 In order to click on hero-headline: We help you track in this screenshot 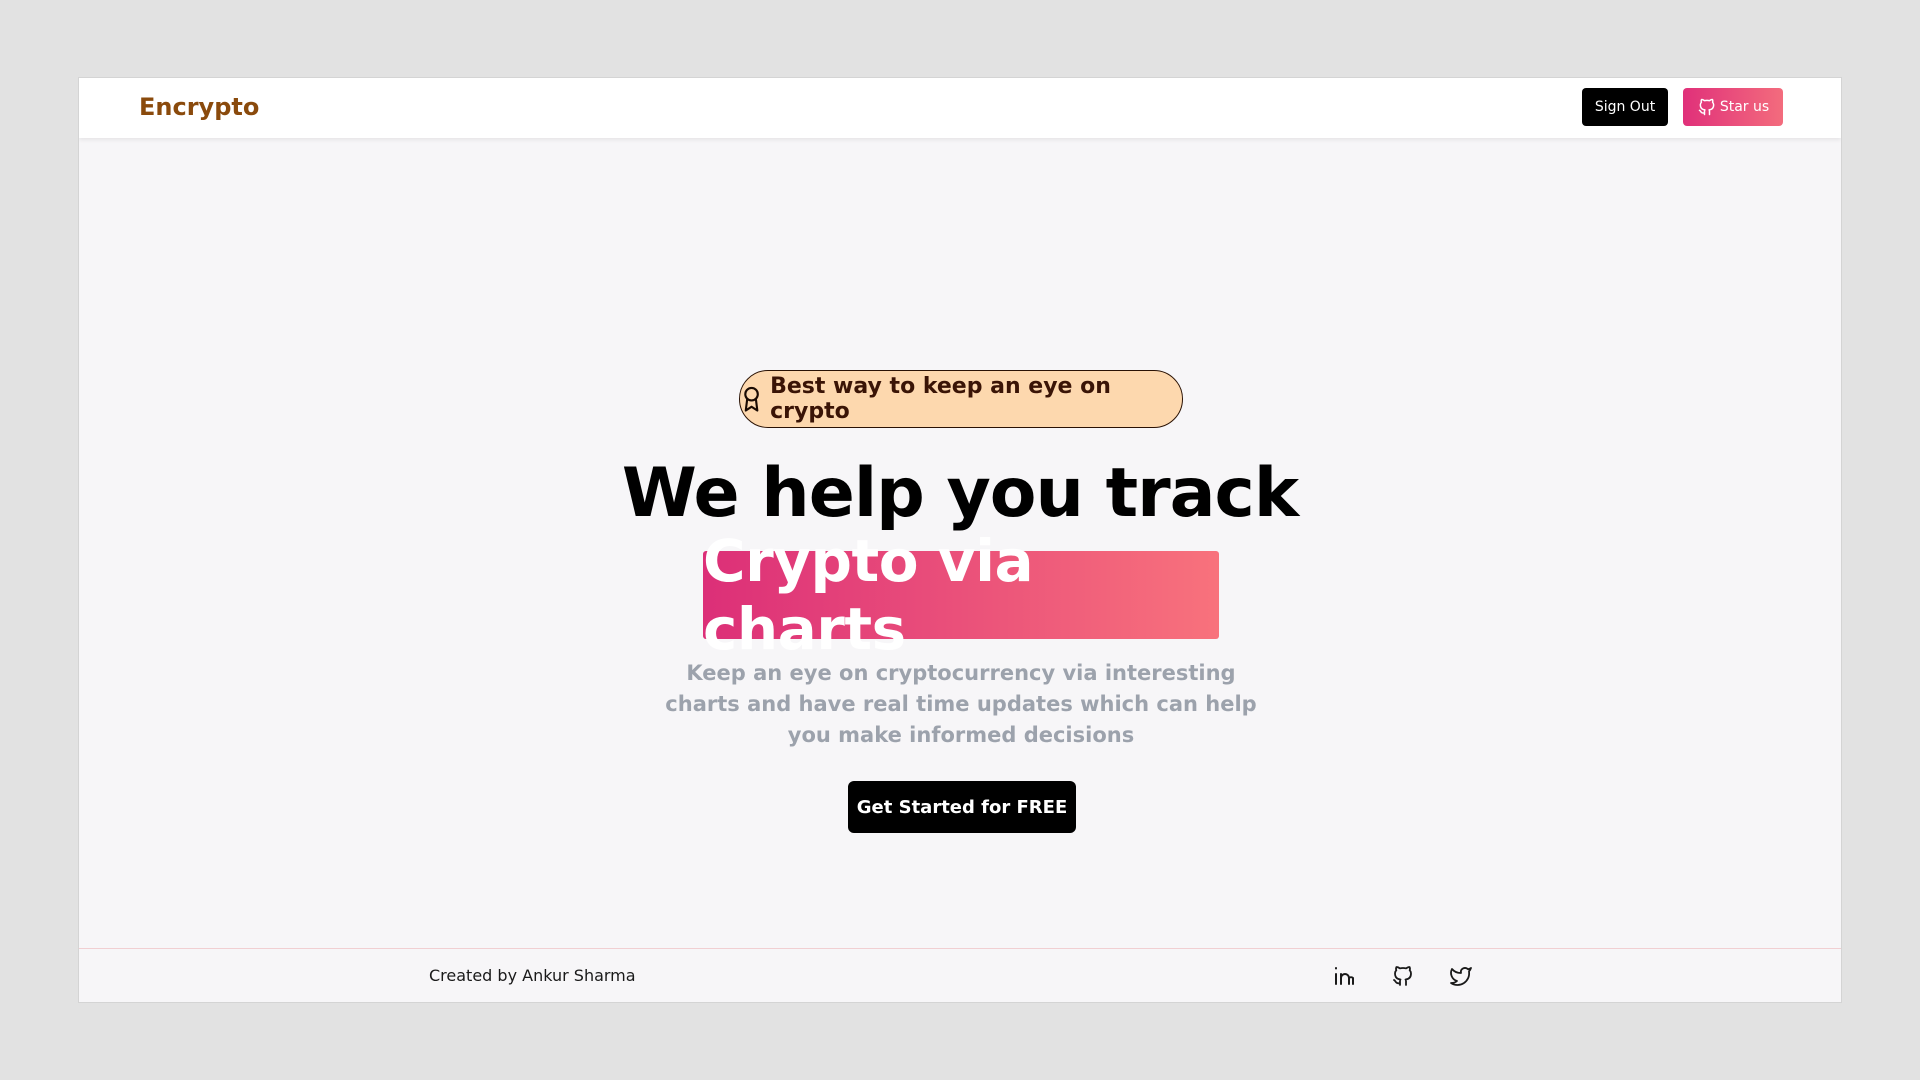, I will do `click(960, 493)`.